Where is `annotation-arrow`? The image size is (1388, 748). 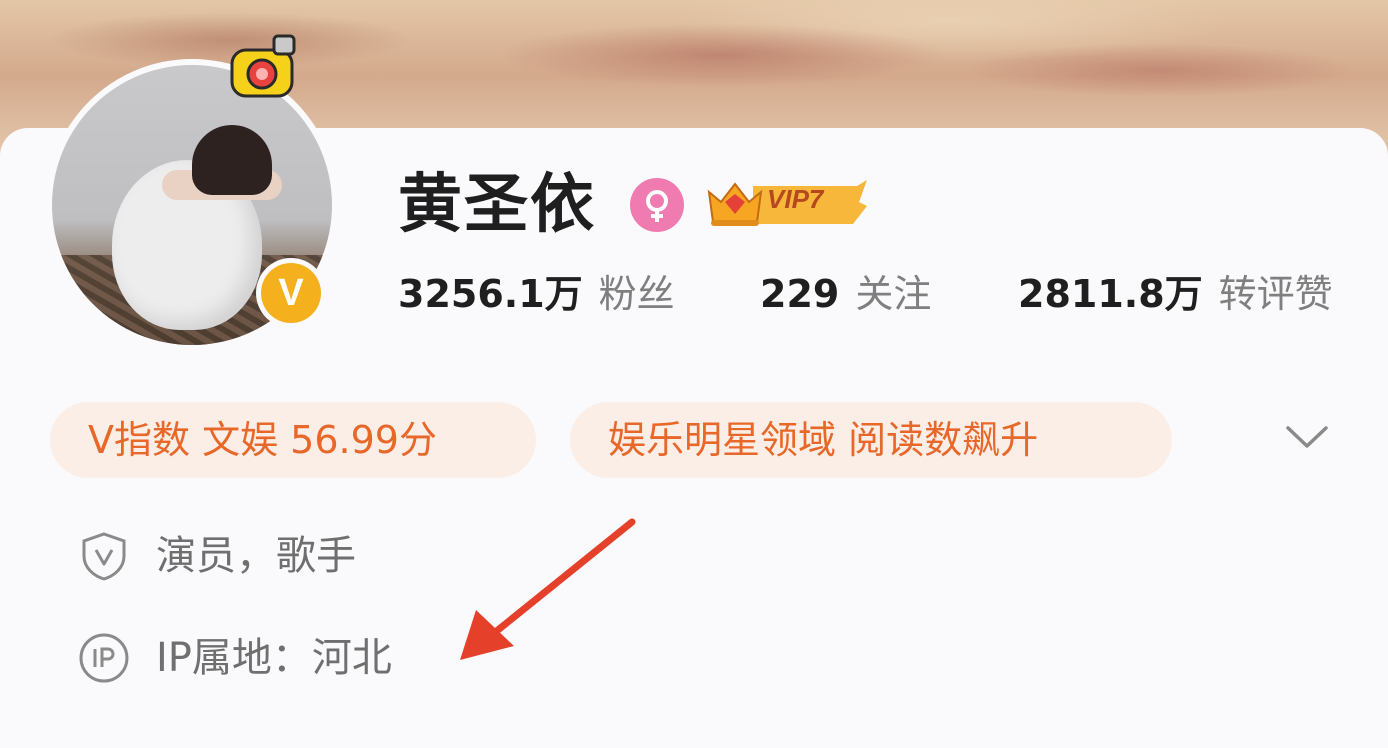 annotation-arrow is located at coordinates (548, 589).